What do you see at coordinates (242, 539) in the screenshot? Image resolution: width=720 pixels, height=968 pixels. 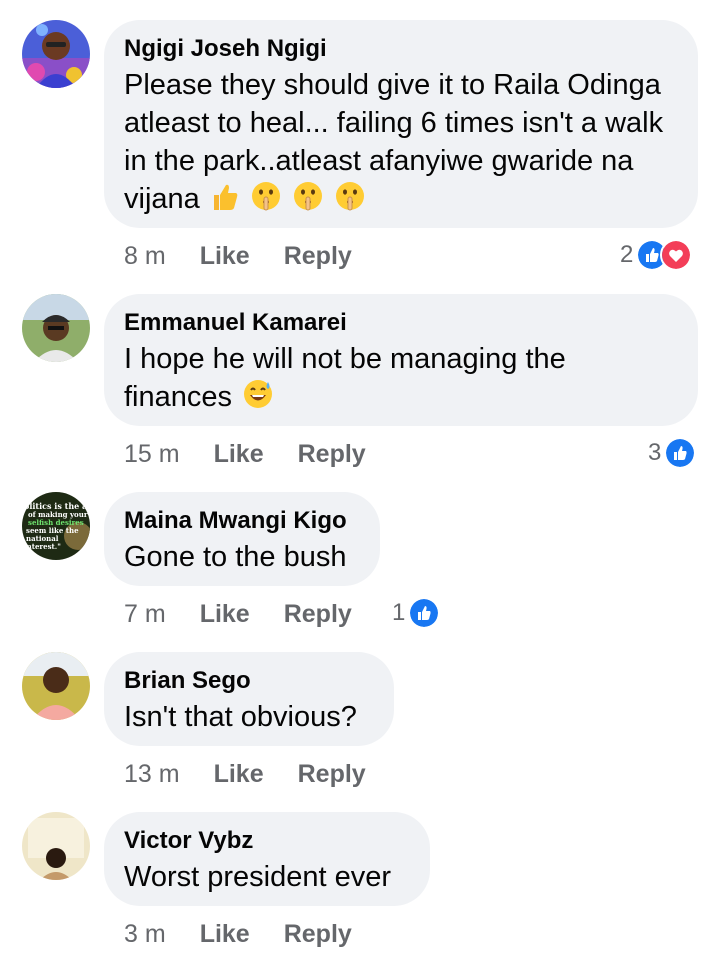 I see `comment-bubble: Maina Mwangi Kigo Gone to the bush` at bounding box center [242, 539].